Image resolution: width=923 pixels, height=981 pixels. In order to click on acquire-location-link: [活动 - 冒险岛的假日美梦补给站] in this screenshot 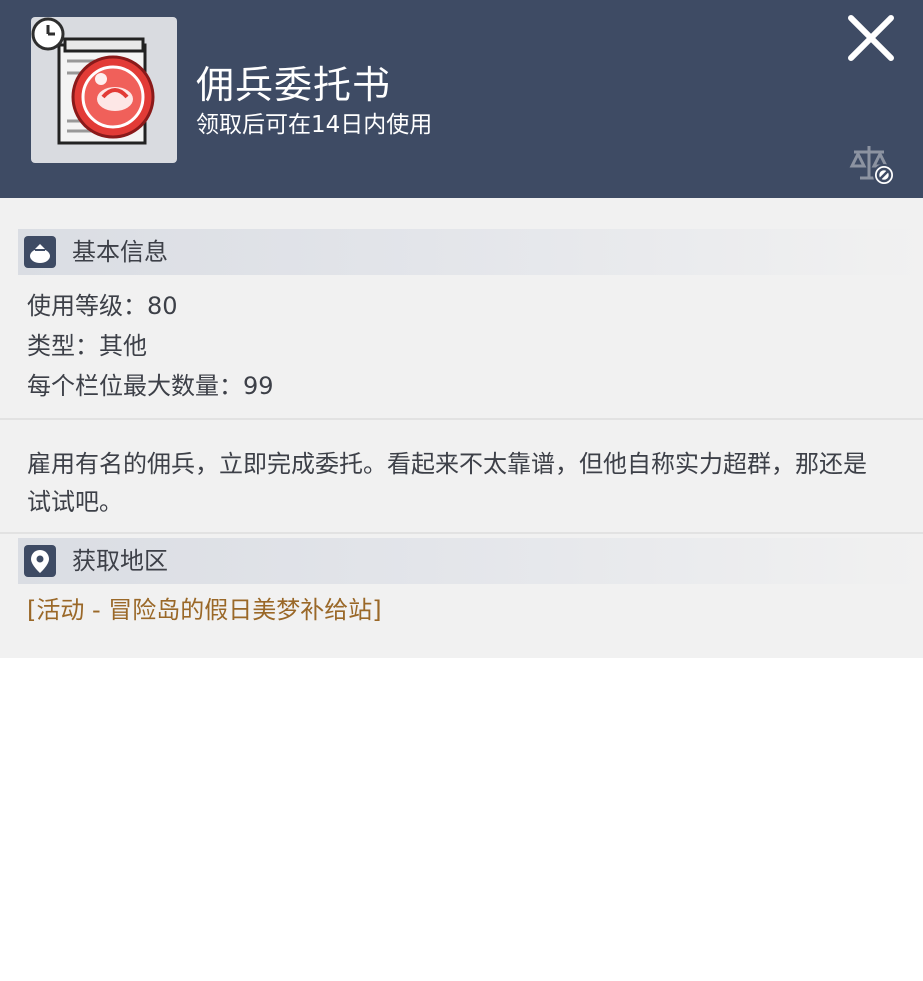, I will do `click(204, 610)`.